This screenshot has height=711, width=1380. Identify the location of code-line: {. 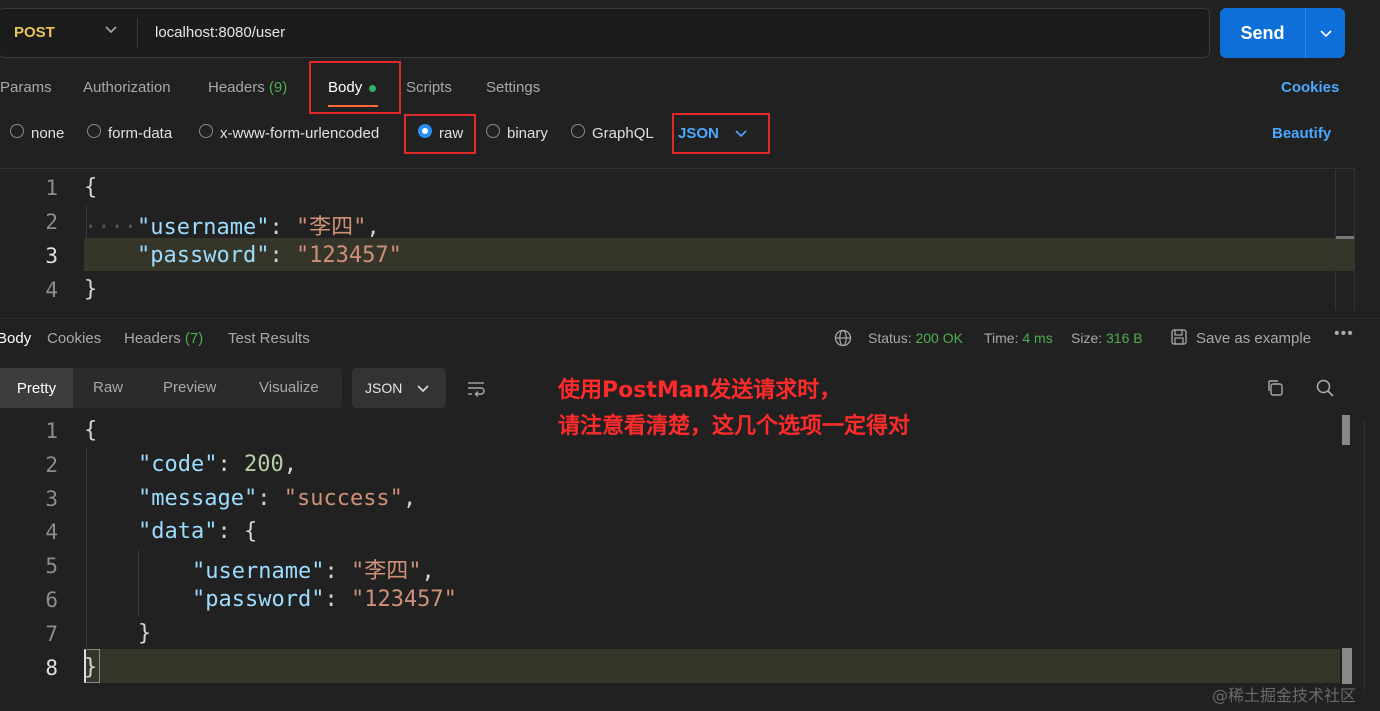
(91, 430).